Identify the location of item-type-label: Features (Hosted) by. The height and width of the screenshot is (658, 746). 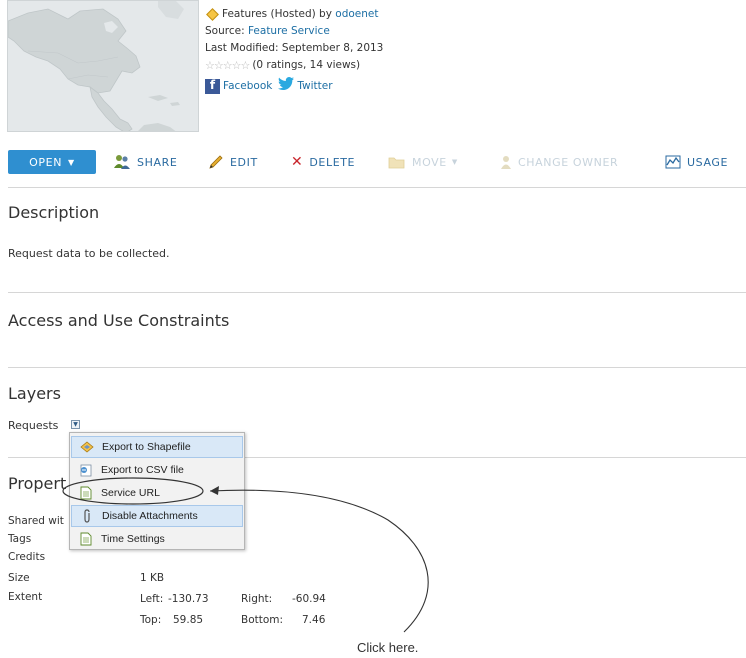
(277, 14).